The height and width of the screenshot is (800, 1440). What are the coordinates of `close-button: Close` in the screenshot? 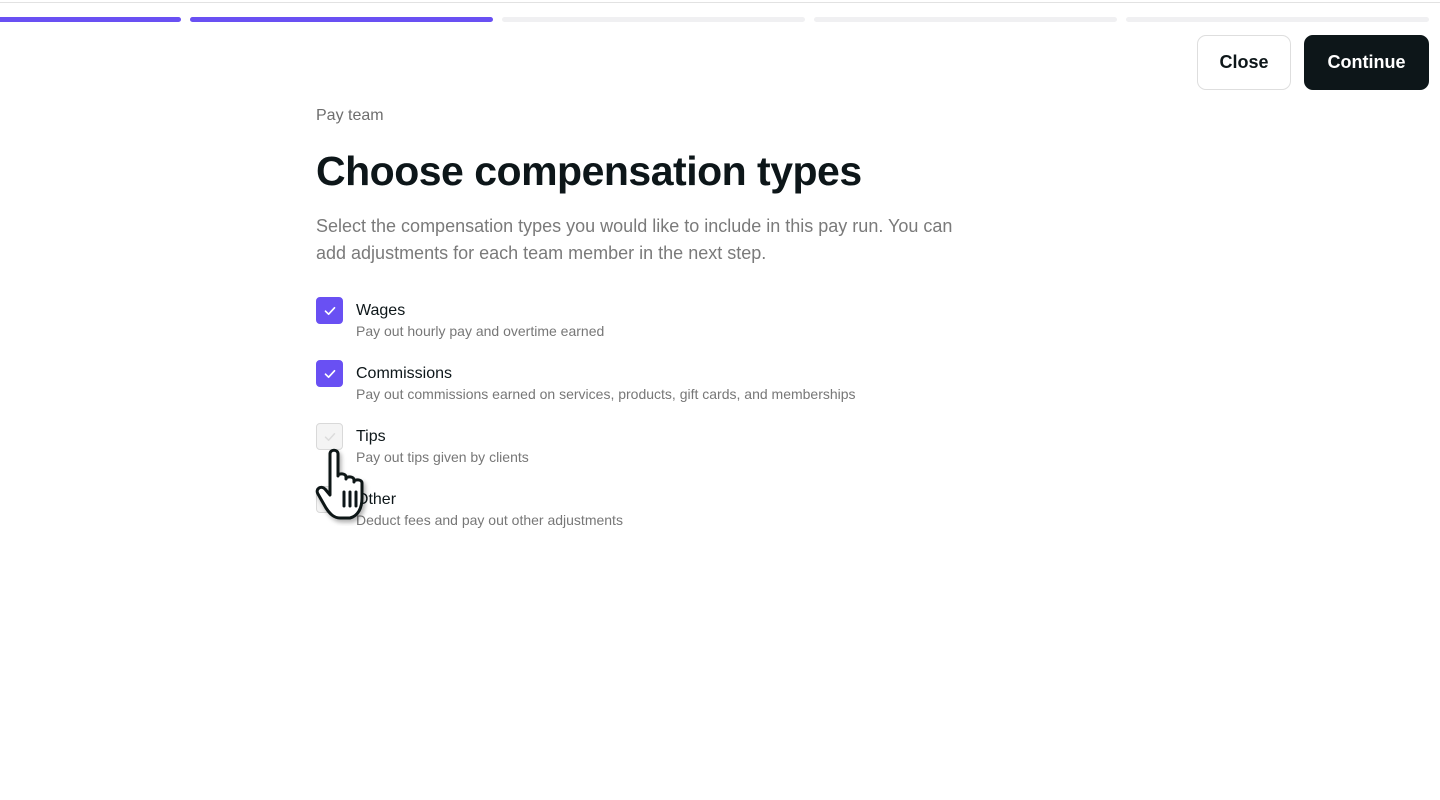 It's located at (1244, 62).